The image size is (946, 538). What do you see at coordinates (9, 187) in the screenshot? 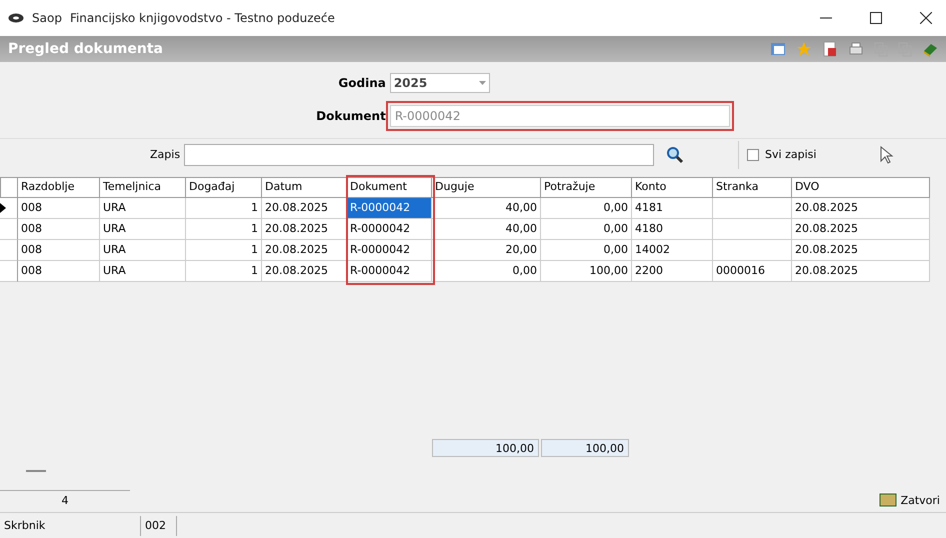
I see `header-corner` at bounding box center [9, 187].